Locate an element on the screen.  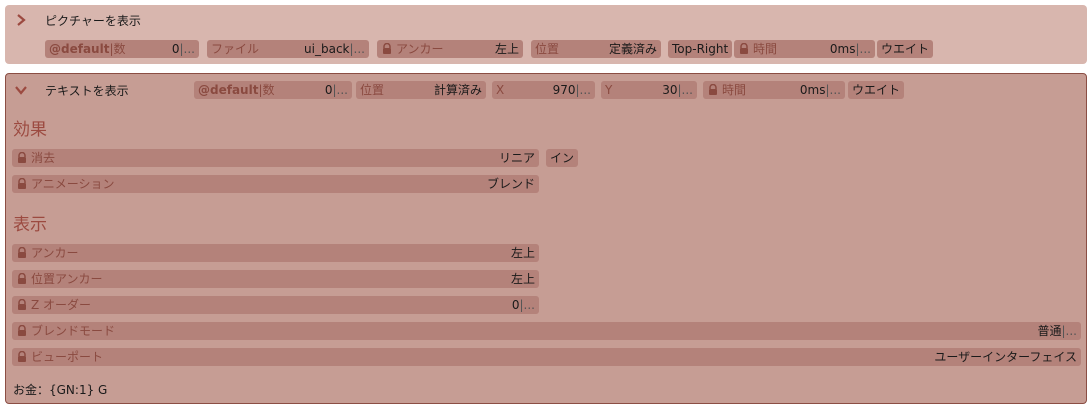
position-field: 位置 定義済み is located at coordinates (596, 49).